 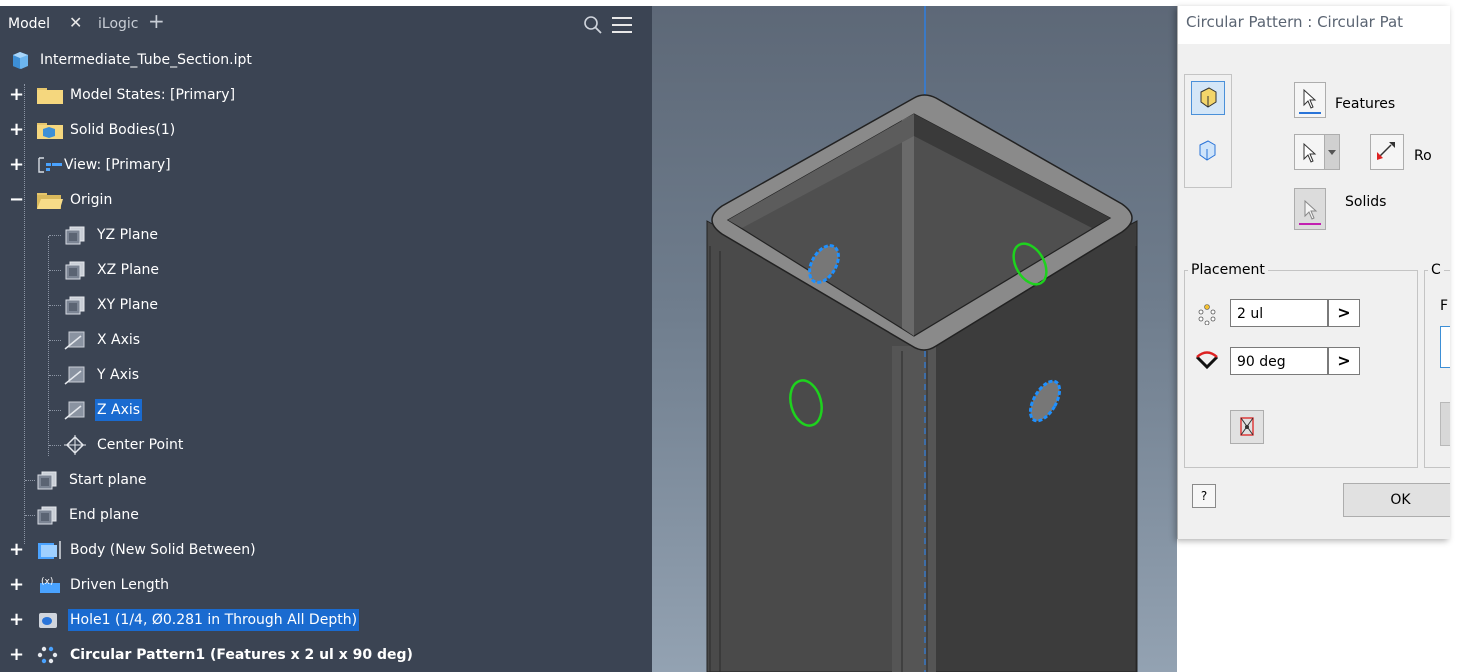 I want to click on midplane-icon, so click(x=1247, y=426).